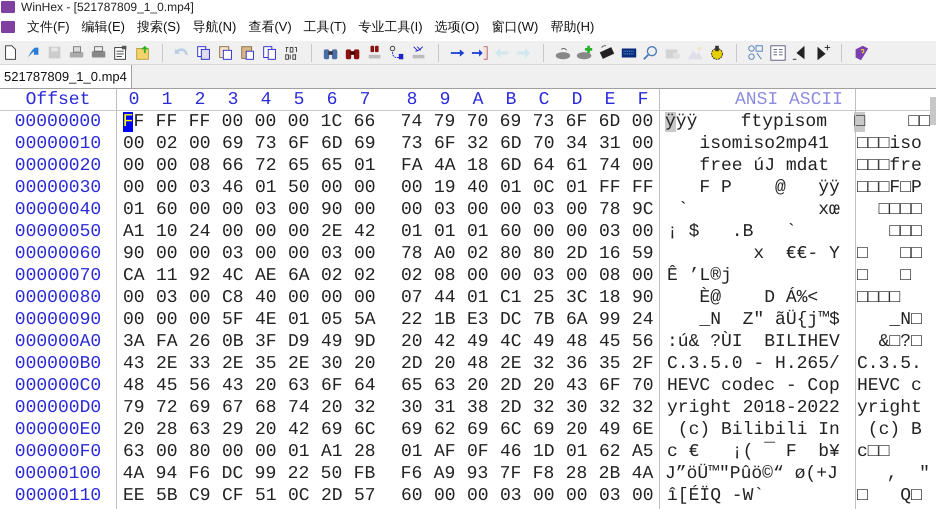  I want to click on hex-byte: 33, so click(200, 364).